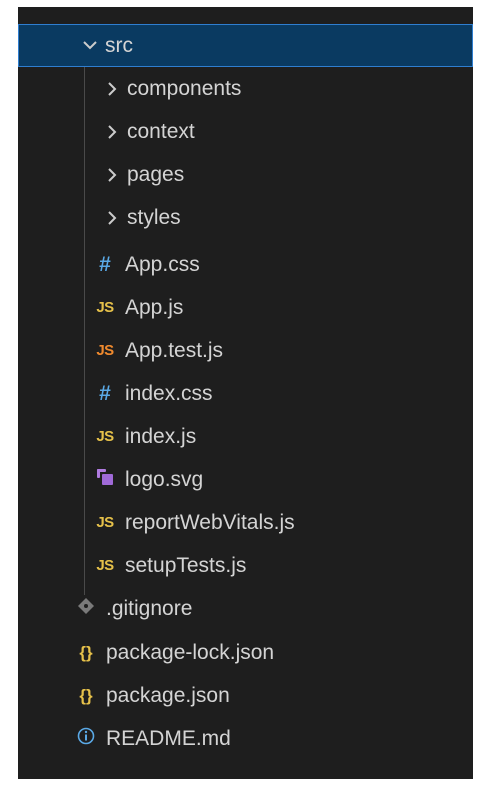 This screenshot has width=485, height=786. I want to click on file-label: logo.svg, so click(164, 479).